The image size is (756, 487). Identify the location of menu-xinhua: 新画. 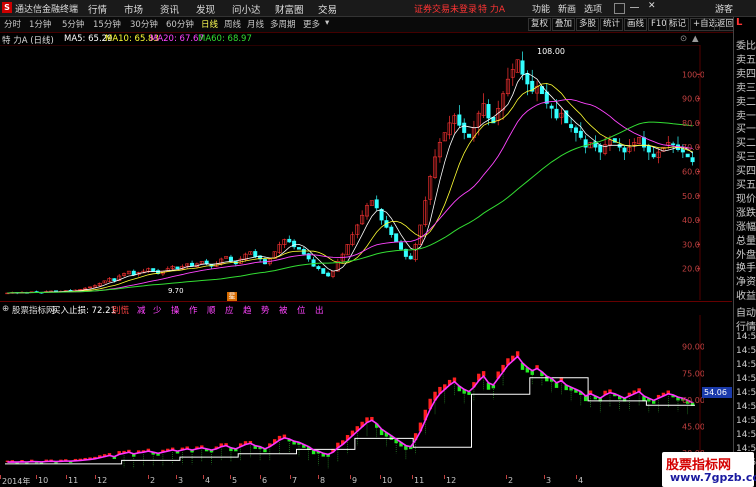
(567, 8).